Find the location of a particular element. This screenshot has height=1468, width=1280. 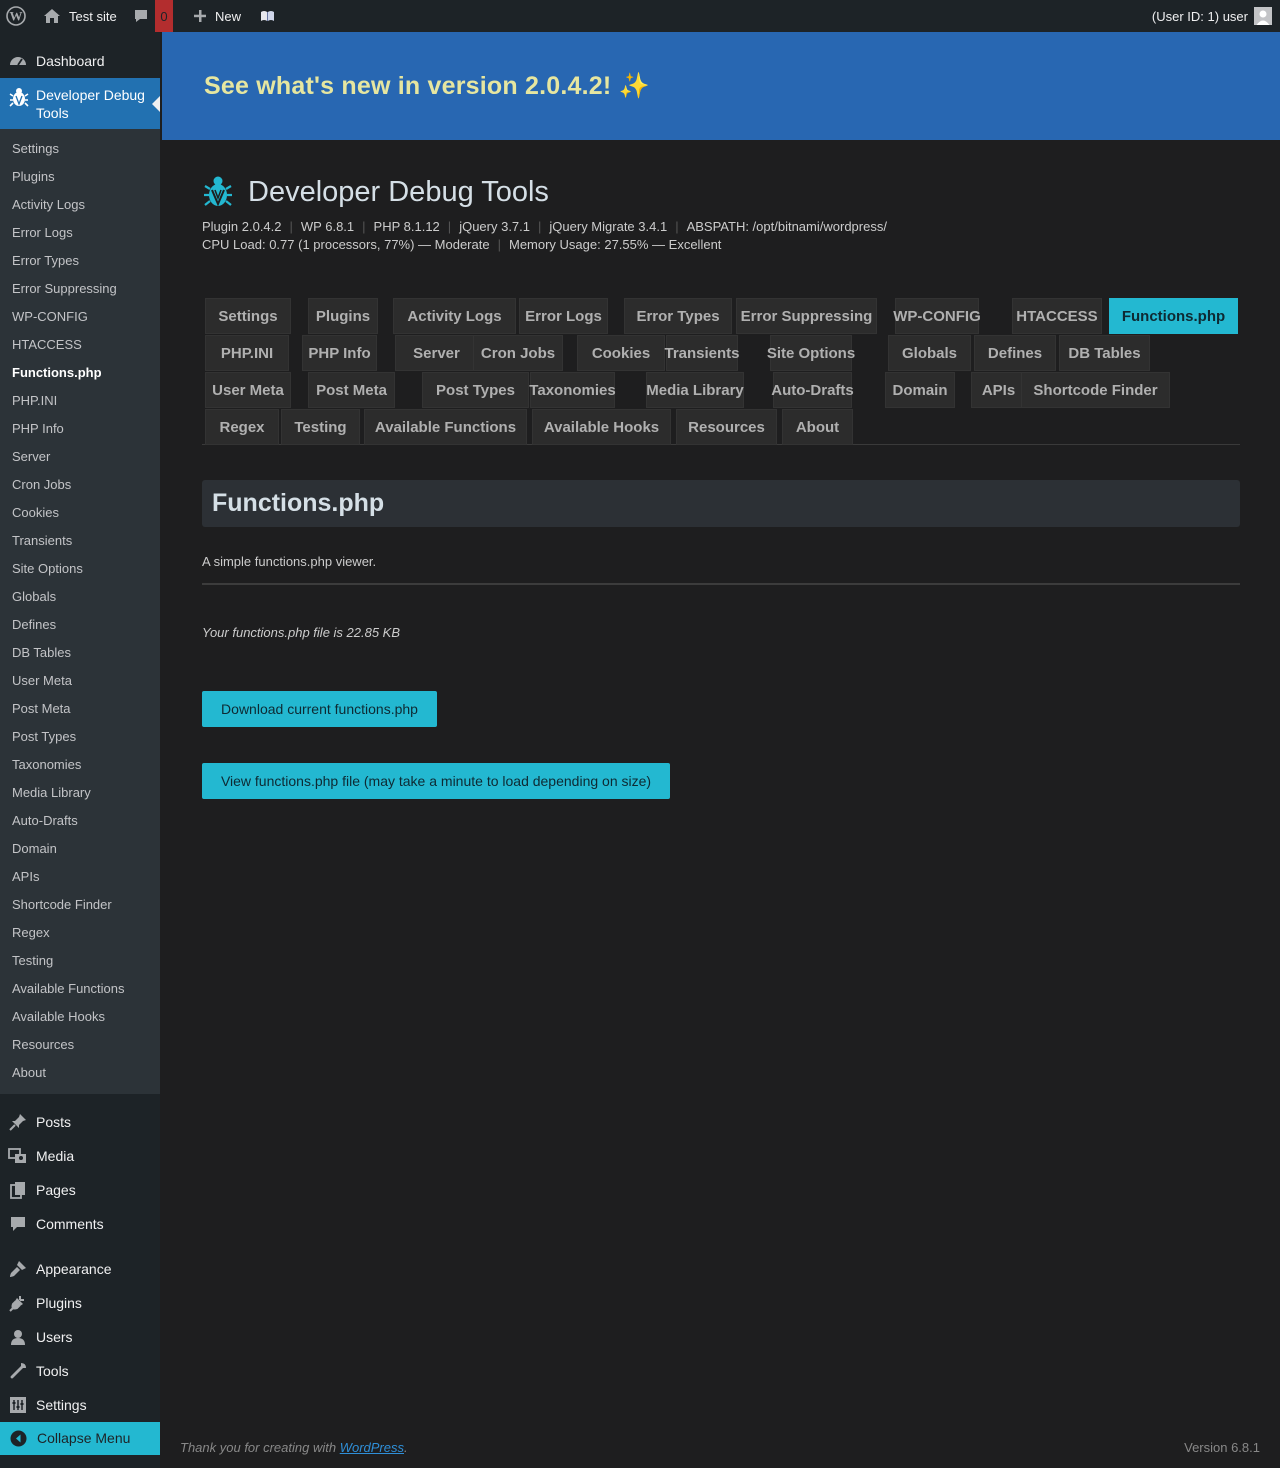

submenu-item: Plugins is located at coordinates (33, 177).